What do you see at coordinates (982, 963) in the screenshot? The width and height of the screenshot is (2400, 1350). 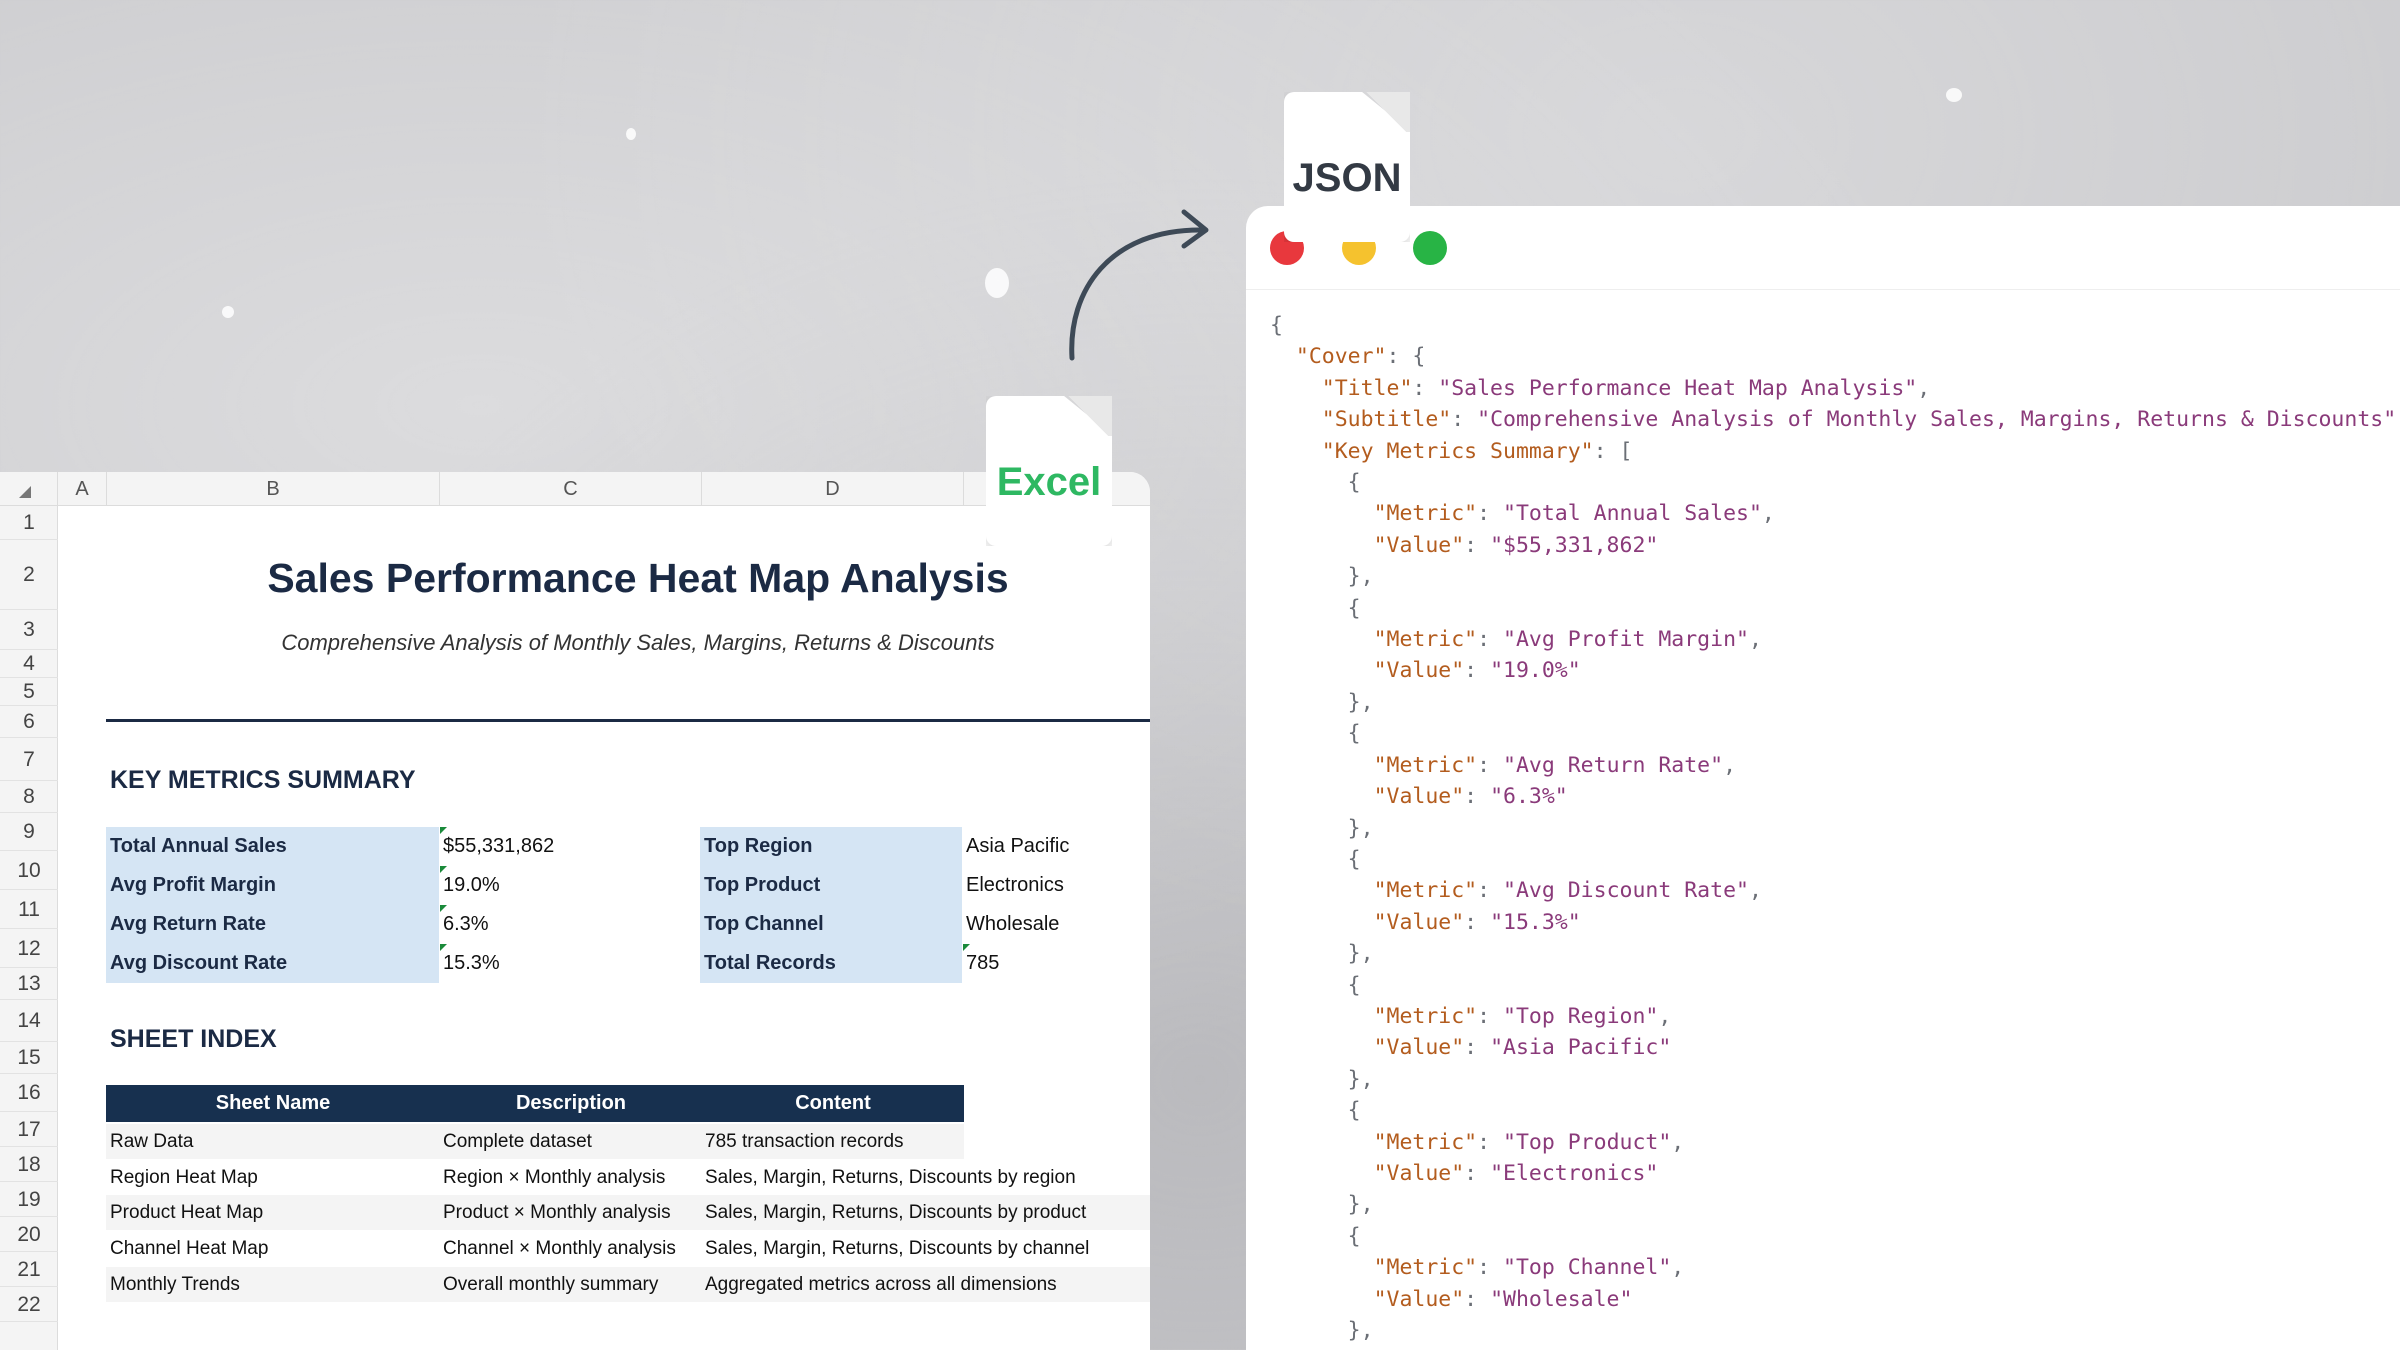 I see `metric-value-cell: 785` at bounding box center [982, 963].